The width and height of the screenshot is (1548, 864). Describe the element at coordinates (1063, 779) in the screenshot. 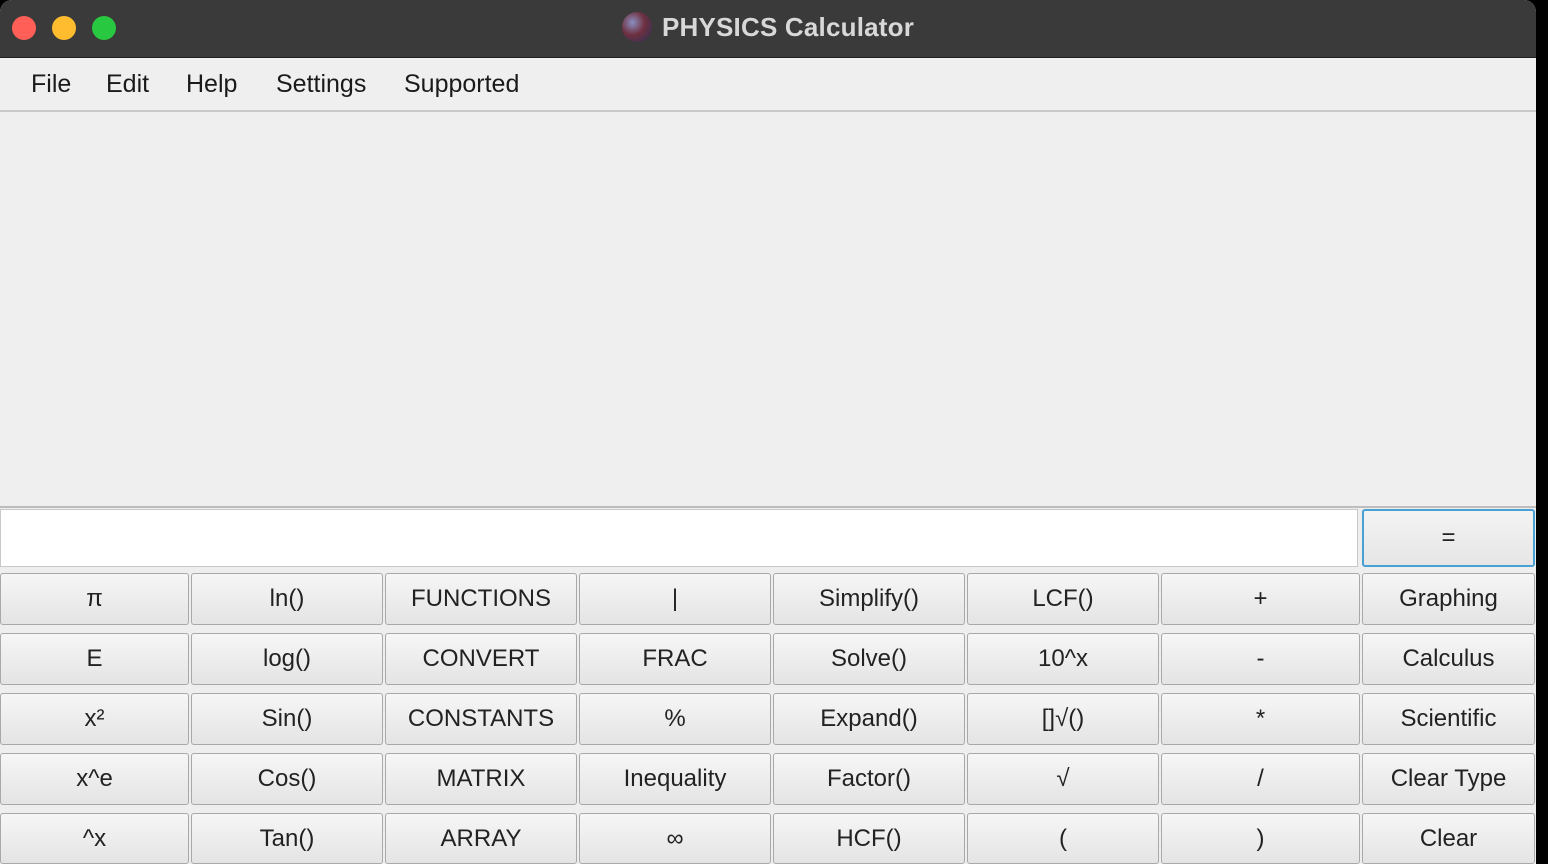

I see `sqrt-button: √` at that location.